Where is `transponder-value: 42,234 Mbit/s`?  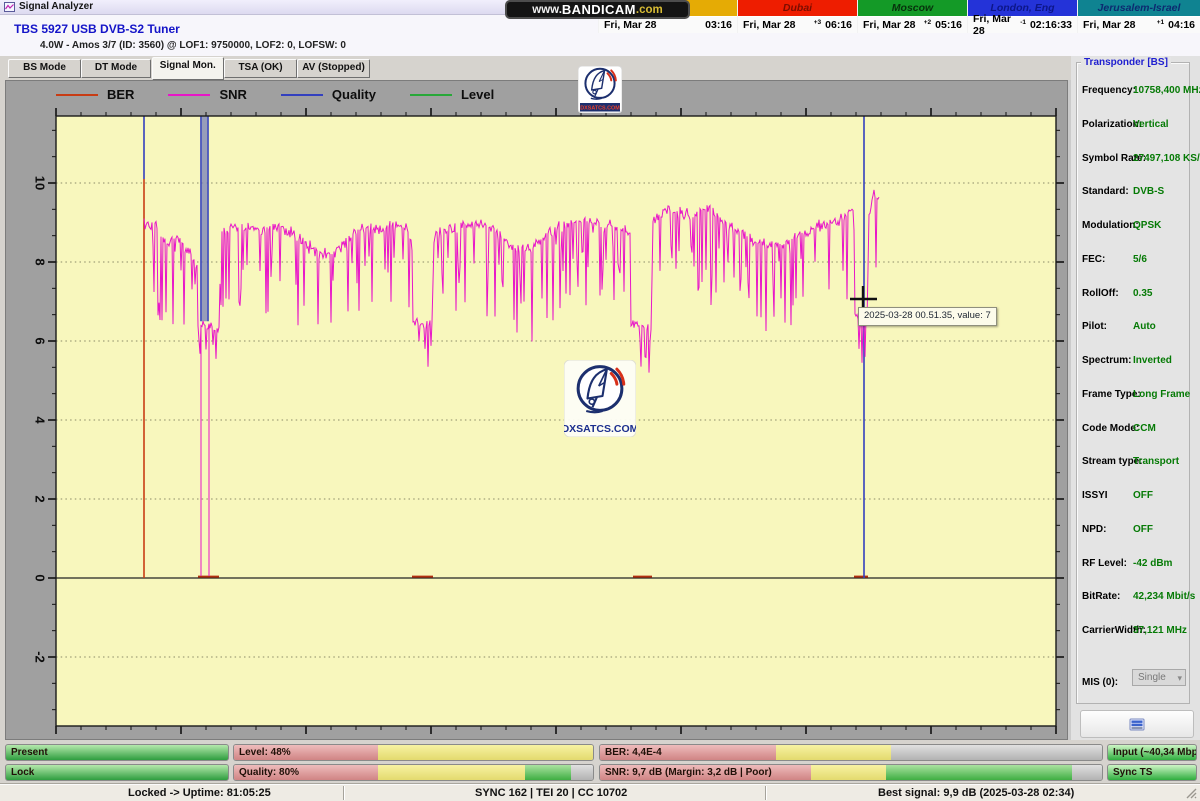 transponder-value: 42,234 Mbit/s is located at coordinates (1164, 597).